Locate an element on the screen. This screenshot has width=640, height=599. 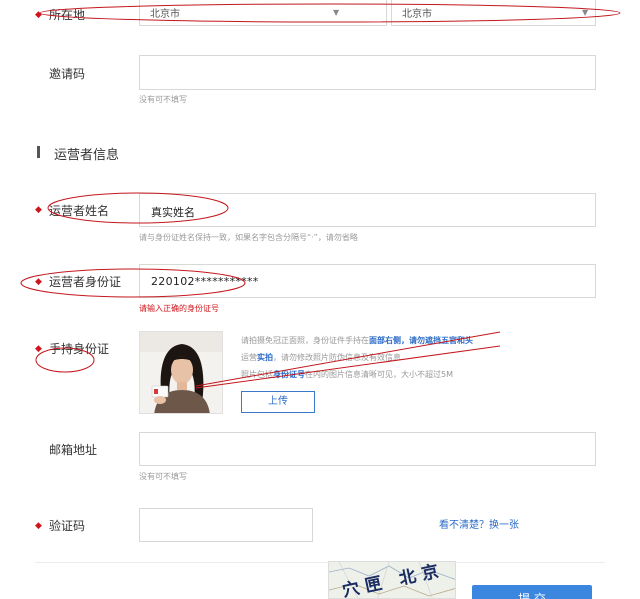
instruction-line-1: 请拍摄免冠正面照，身份证件手持在面部右侧，请勿遮挡五官和头 is located at coordinates (357, 340).